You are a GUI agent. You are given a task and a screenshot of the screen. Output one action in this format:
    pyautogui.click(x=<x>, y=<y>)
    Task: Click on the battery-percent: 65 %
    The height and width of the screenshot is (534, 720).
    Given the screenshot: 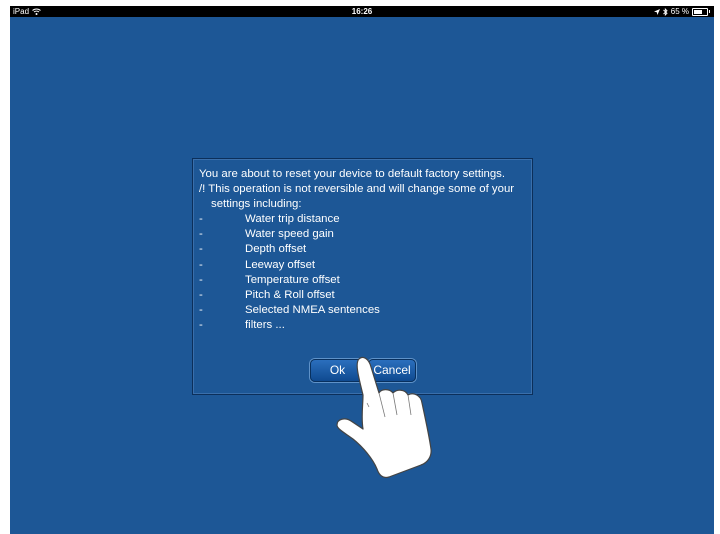 What is the action you would take?
    pyautogui.click(x=679, y=11)
    